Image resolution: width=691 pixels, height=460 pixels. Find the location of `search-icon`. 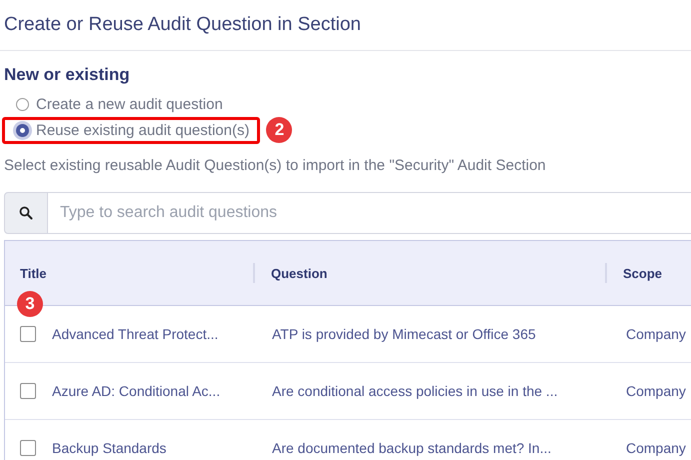

search-icon is located at coordinates (26, 213).